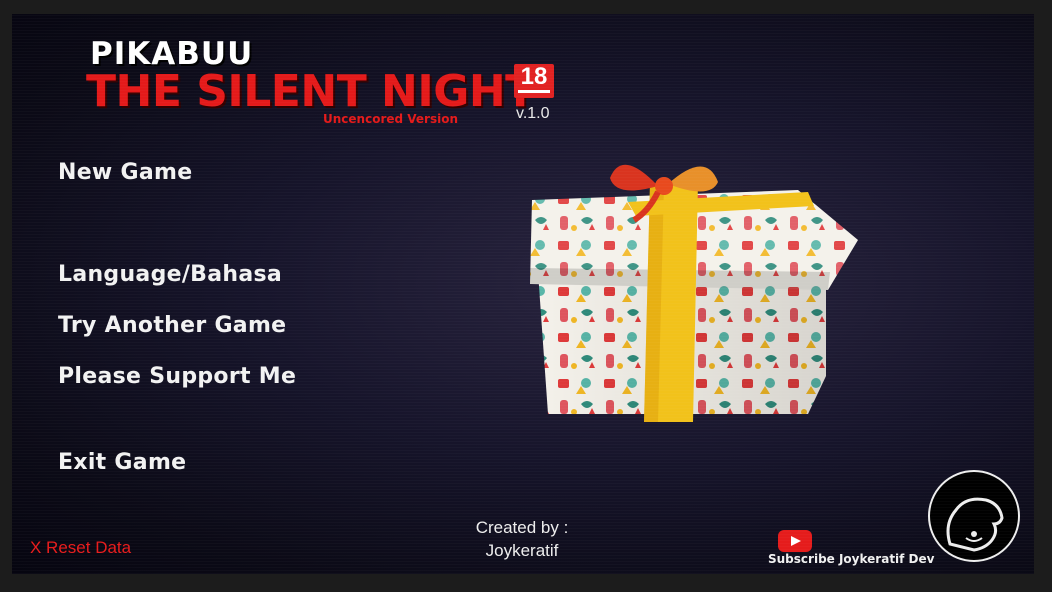  What do you see at coordinates (390, 119) in the screenshot?
I see `game-subtitle: Uncencored Version` at bounding box center [390, 119].